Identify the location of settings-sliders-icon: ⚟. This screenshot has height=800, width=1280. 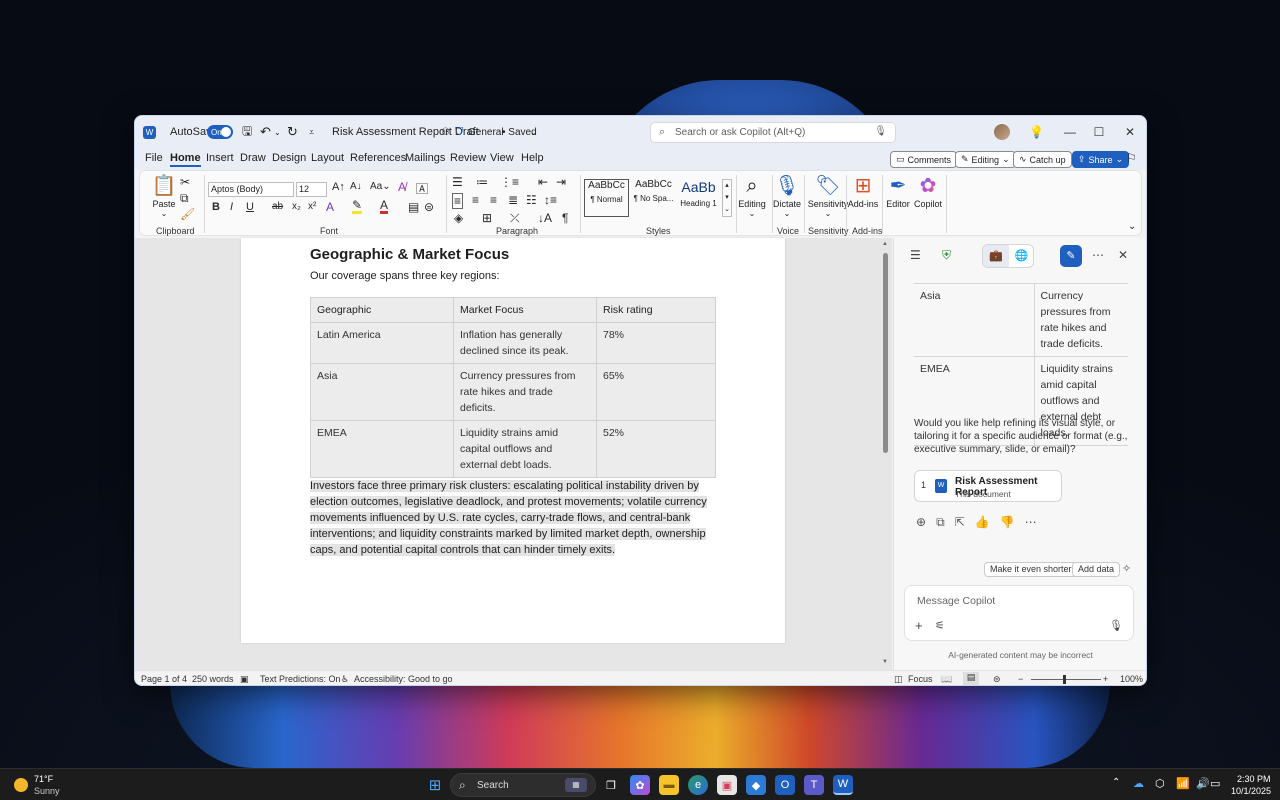
(940, 625).